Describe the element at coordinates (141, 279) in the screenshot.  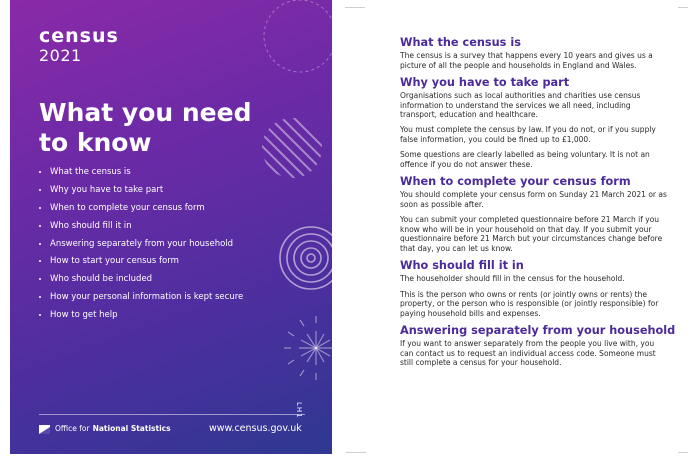
I see `contents-item: Who should be included` at that location.